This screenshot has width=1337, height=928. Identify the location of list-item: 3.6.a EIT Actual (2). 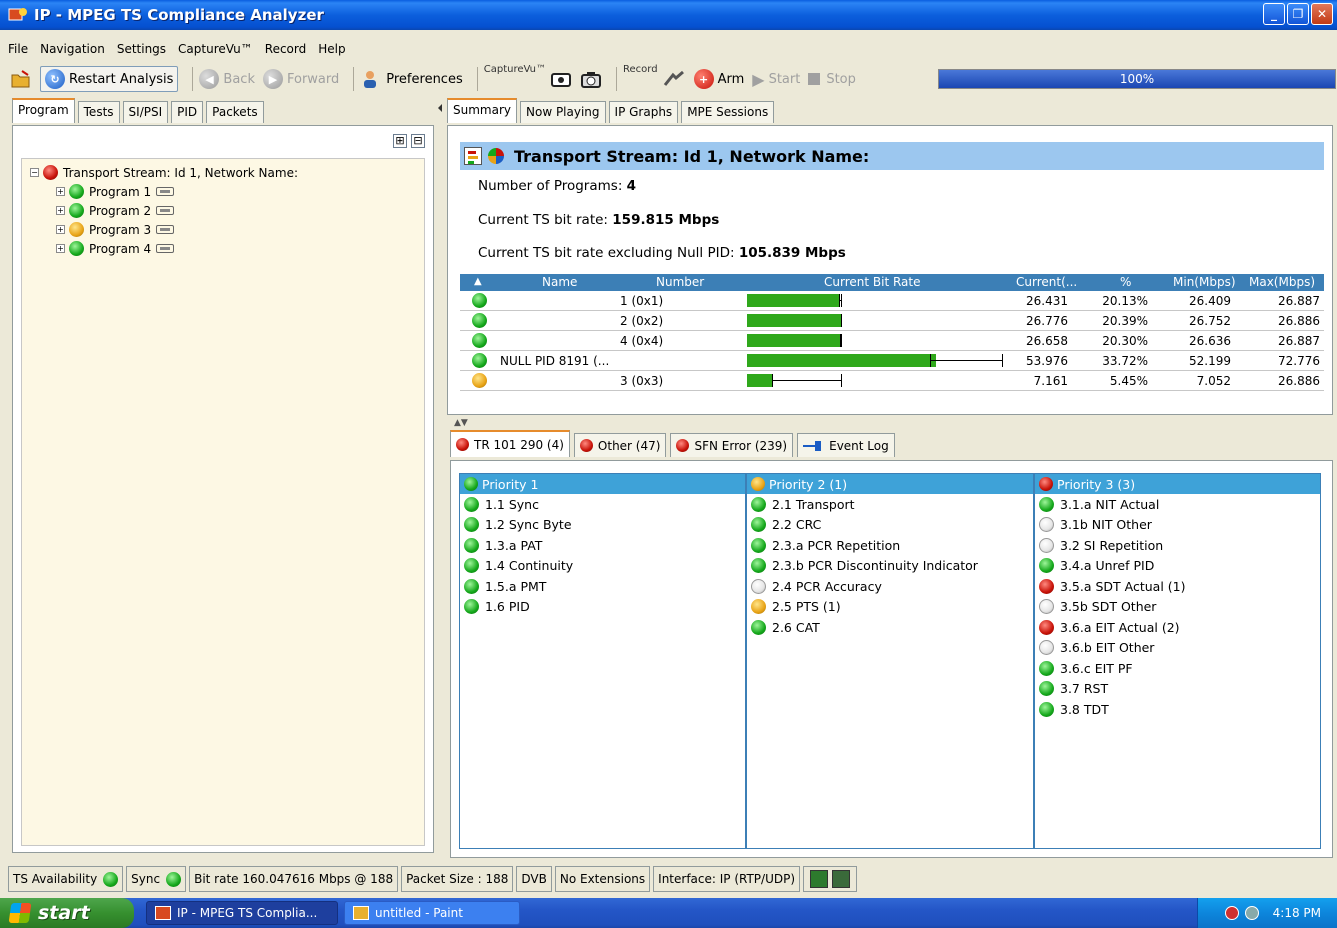
(1177, 627).